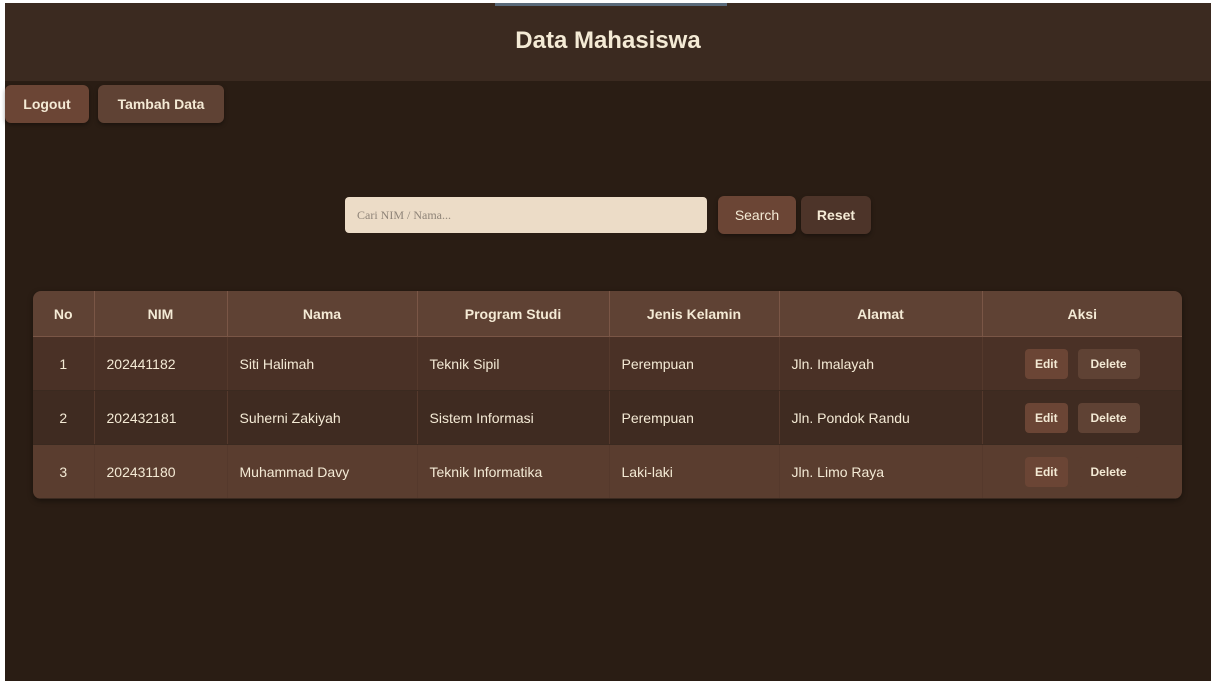  What do you see at coordinates (64, 363) in the screenshot?
I see `cell-no: 1` at bounding box center [64, 363].